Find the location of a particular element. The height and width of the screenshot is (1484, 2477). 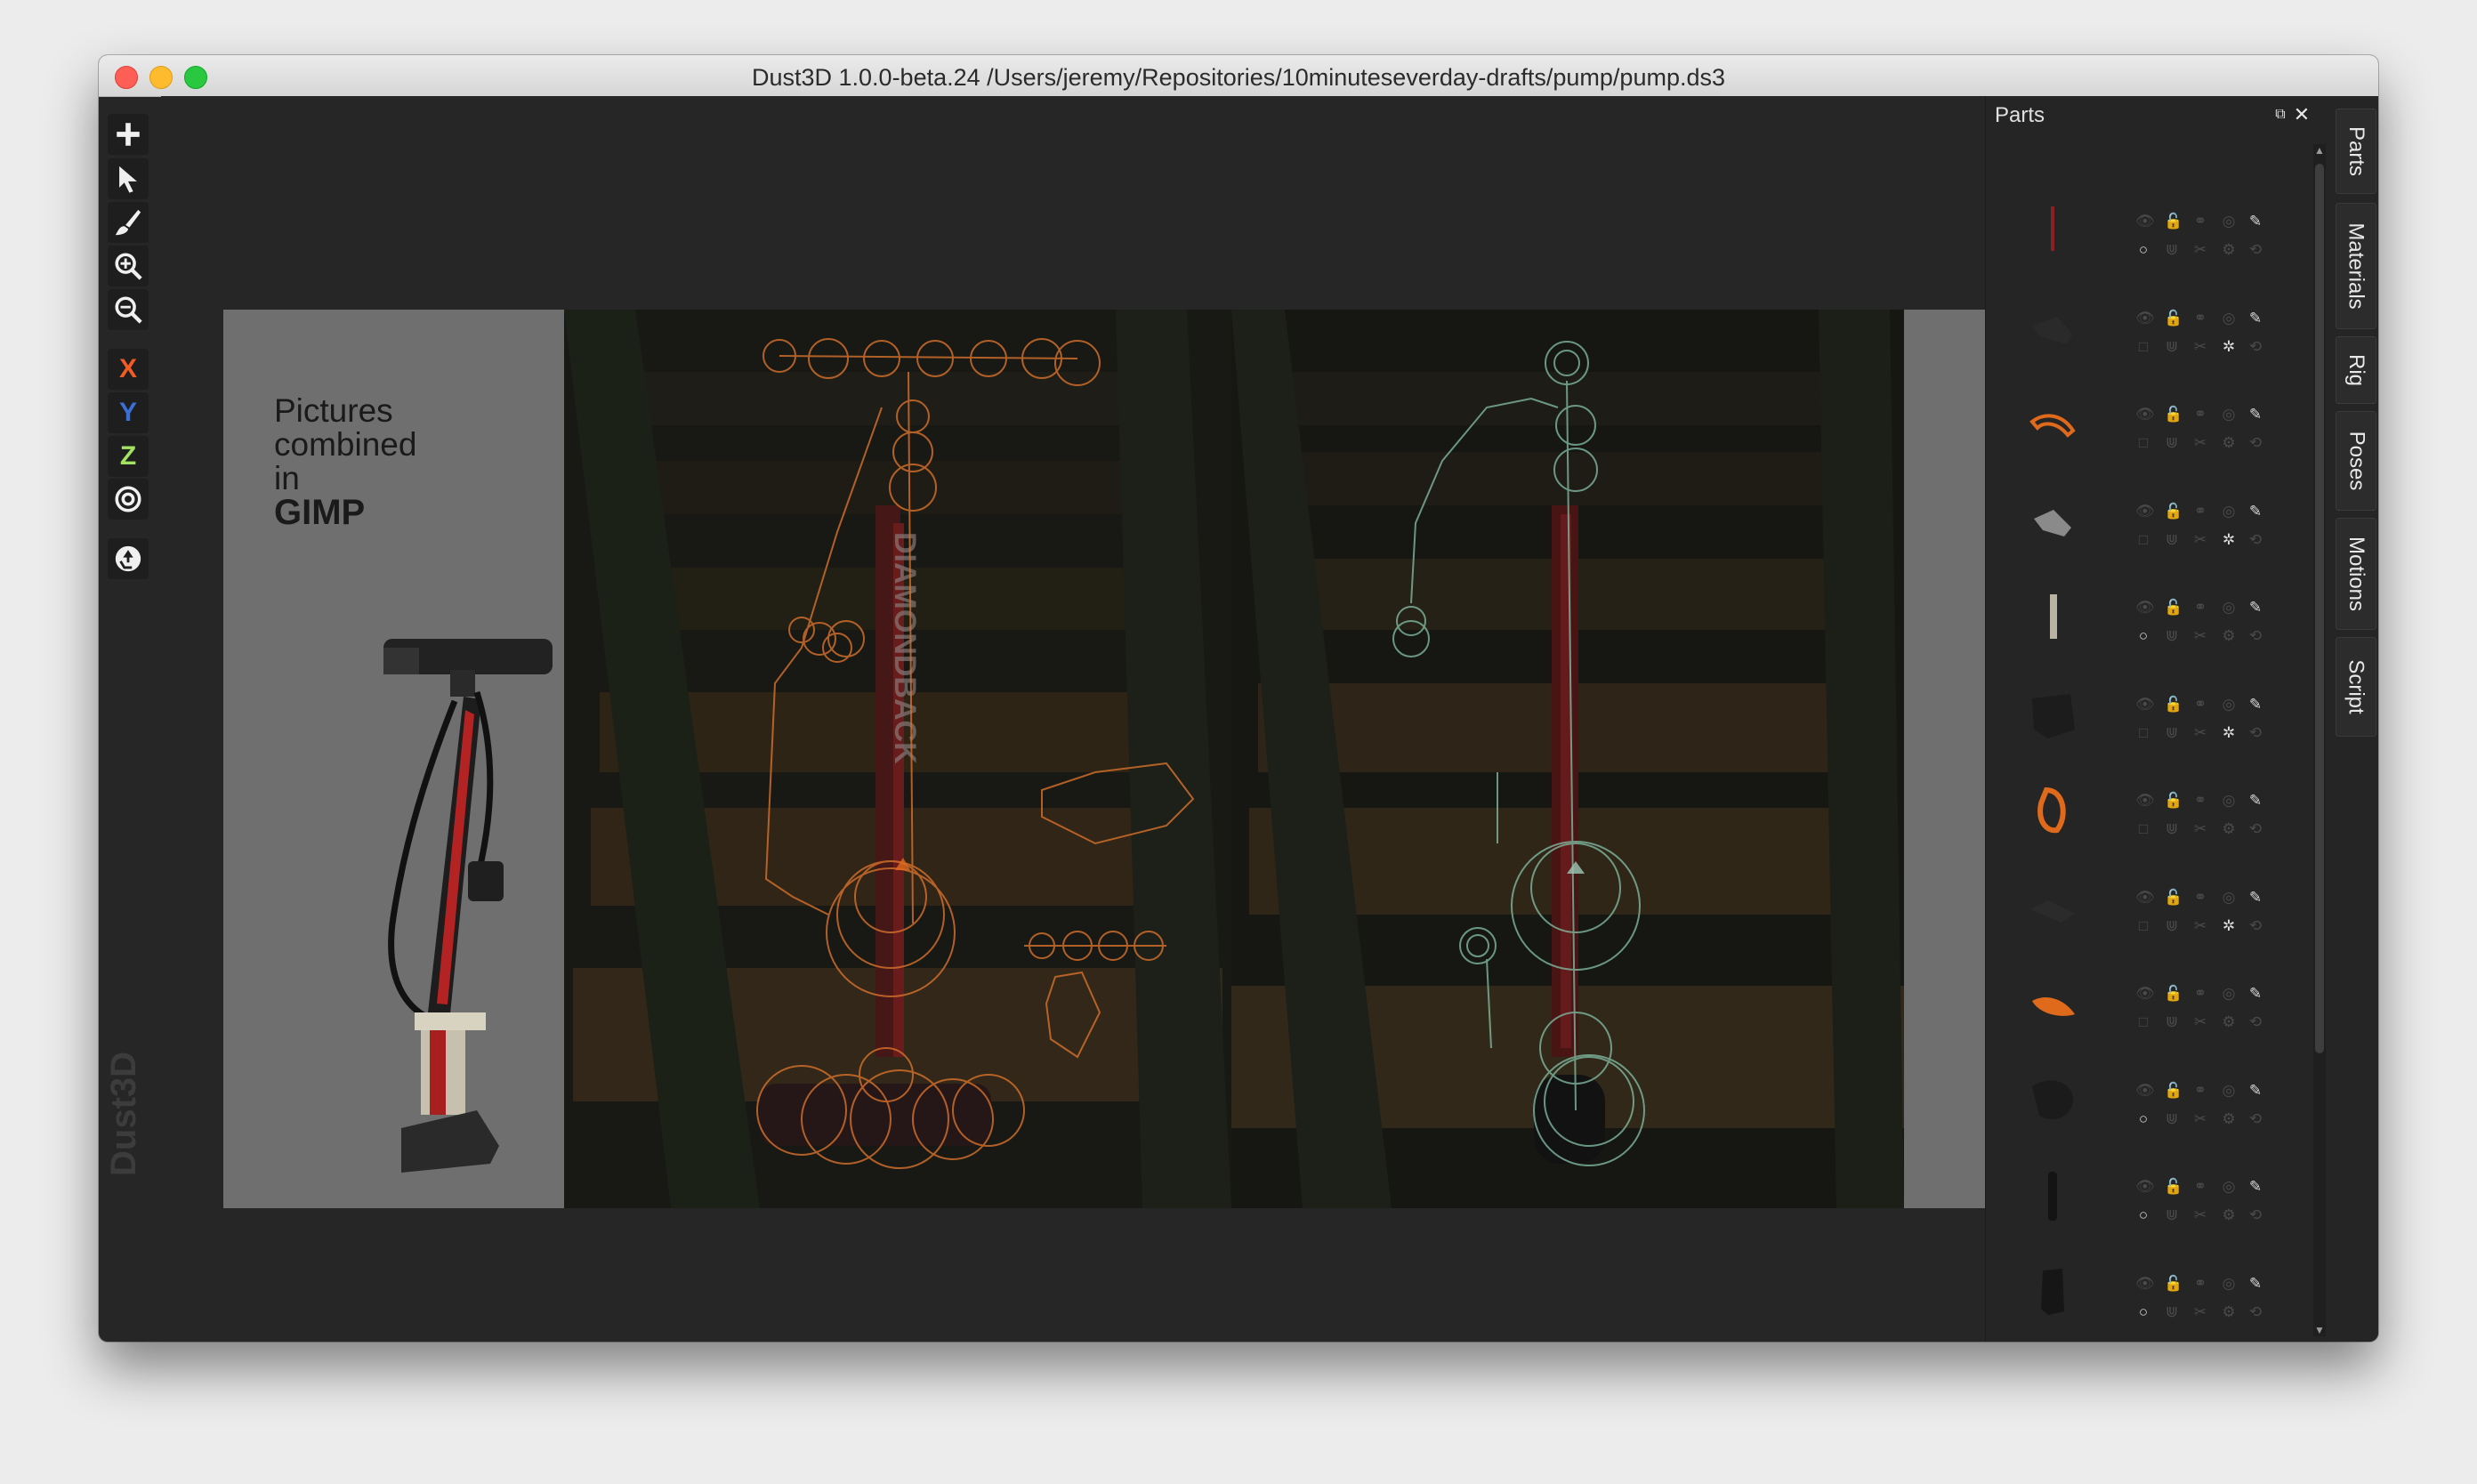

tab-motions: Motions is located at coordinates (2356, 574).